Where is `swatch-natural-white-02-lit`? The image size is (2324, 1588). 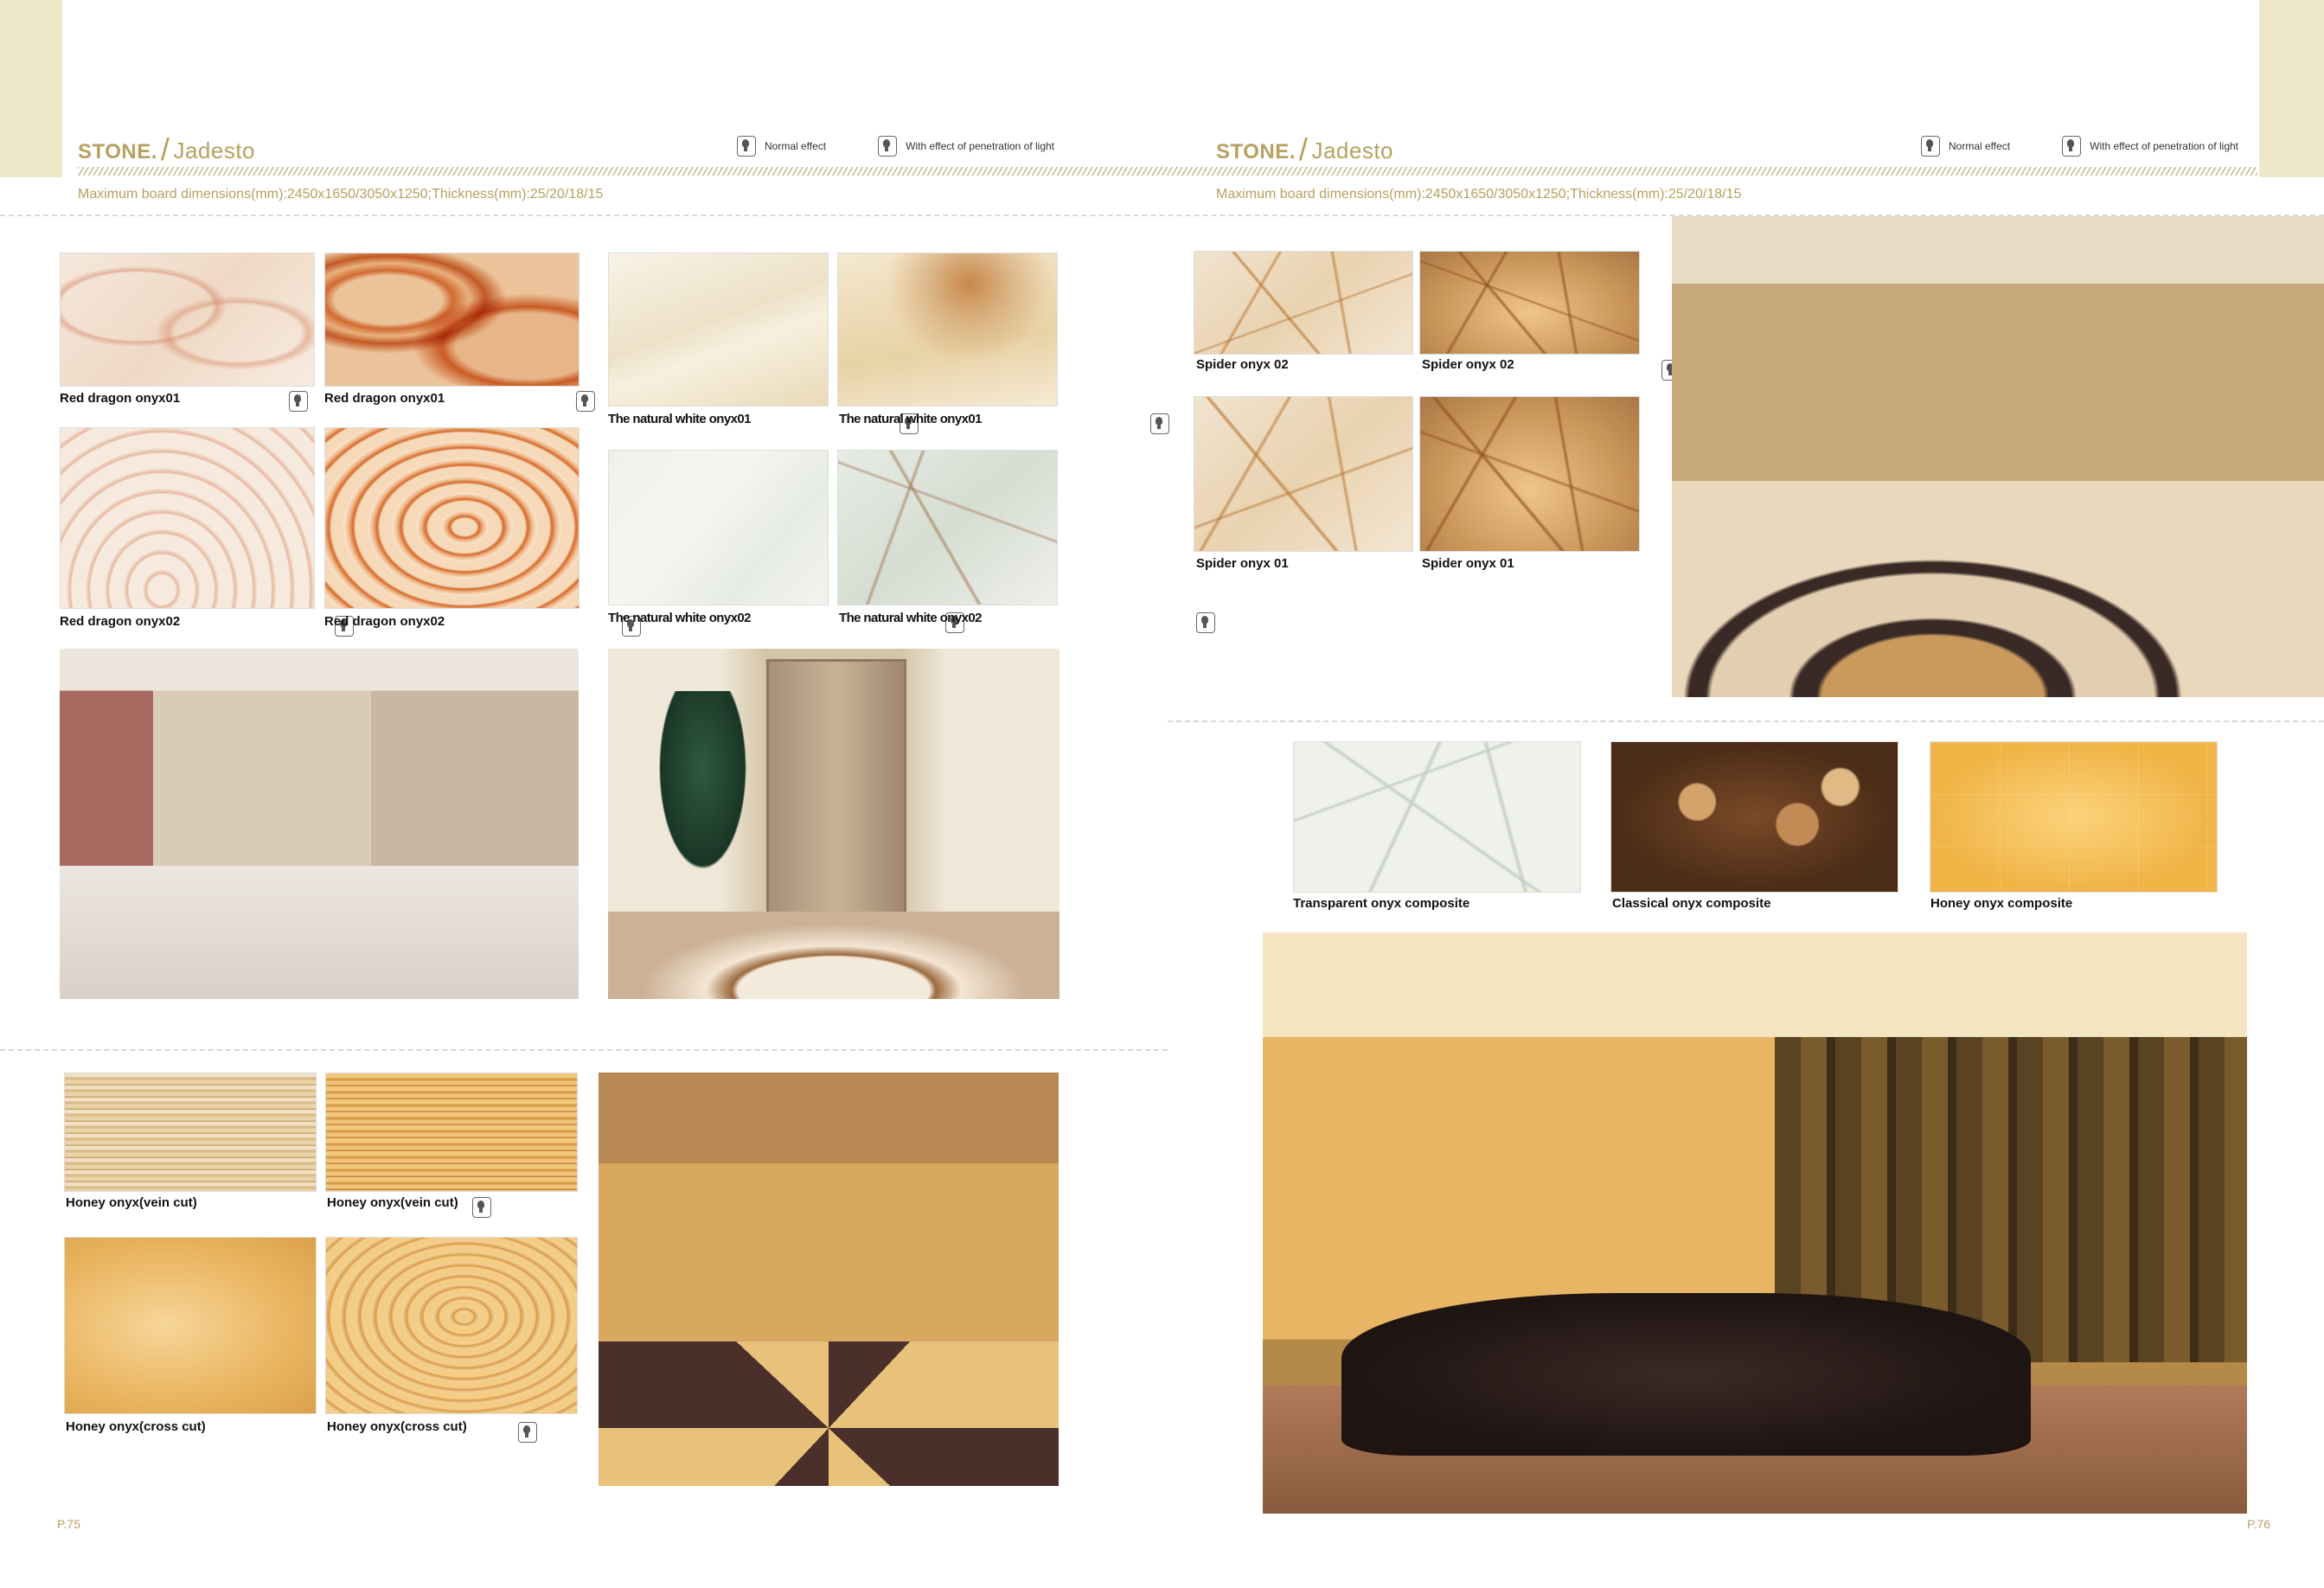 swatch-natural-white-02-lit is located at coordinates (948, 527).